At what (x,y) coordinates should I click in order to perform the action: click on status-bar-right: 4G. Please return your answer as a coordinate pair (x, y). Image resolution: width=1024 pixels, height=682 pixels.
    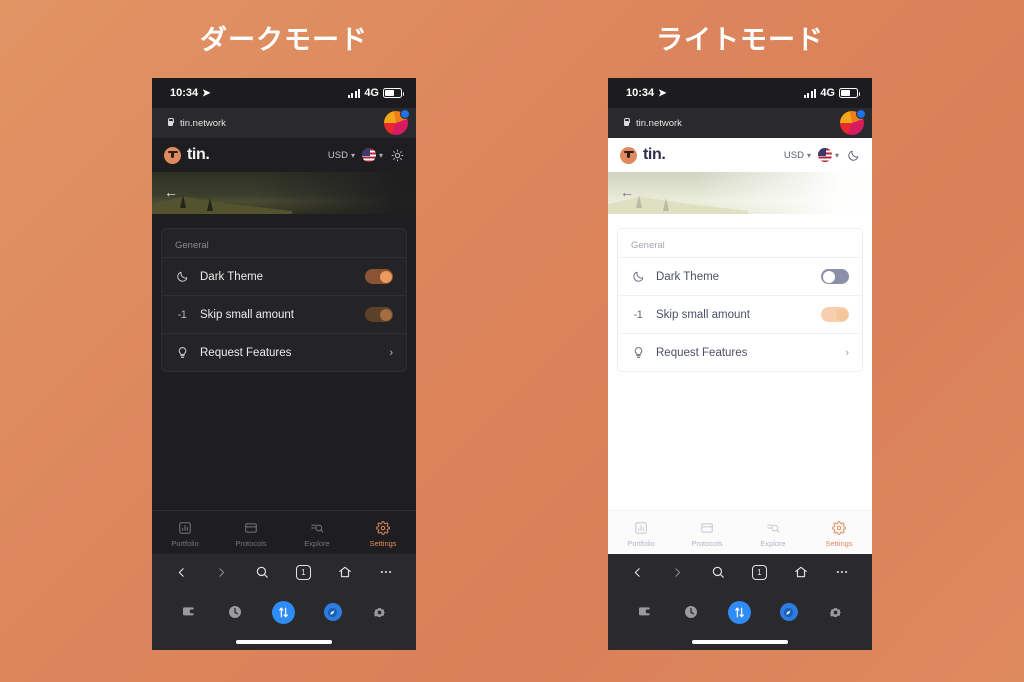
    Looking at the image, I should click on (831, 93).